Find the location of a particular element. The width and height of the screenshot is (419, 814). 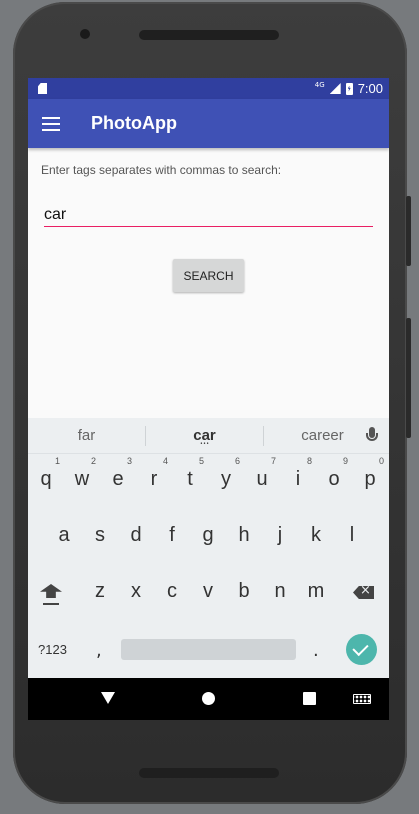

key-hint: 6 is located at coordinates (237, 461).